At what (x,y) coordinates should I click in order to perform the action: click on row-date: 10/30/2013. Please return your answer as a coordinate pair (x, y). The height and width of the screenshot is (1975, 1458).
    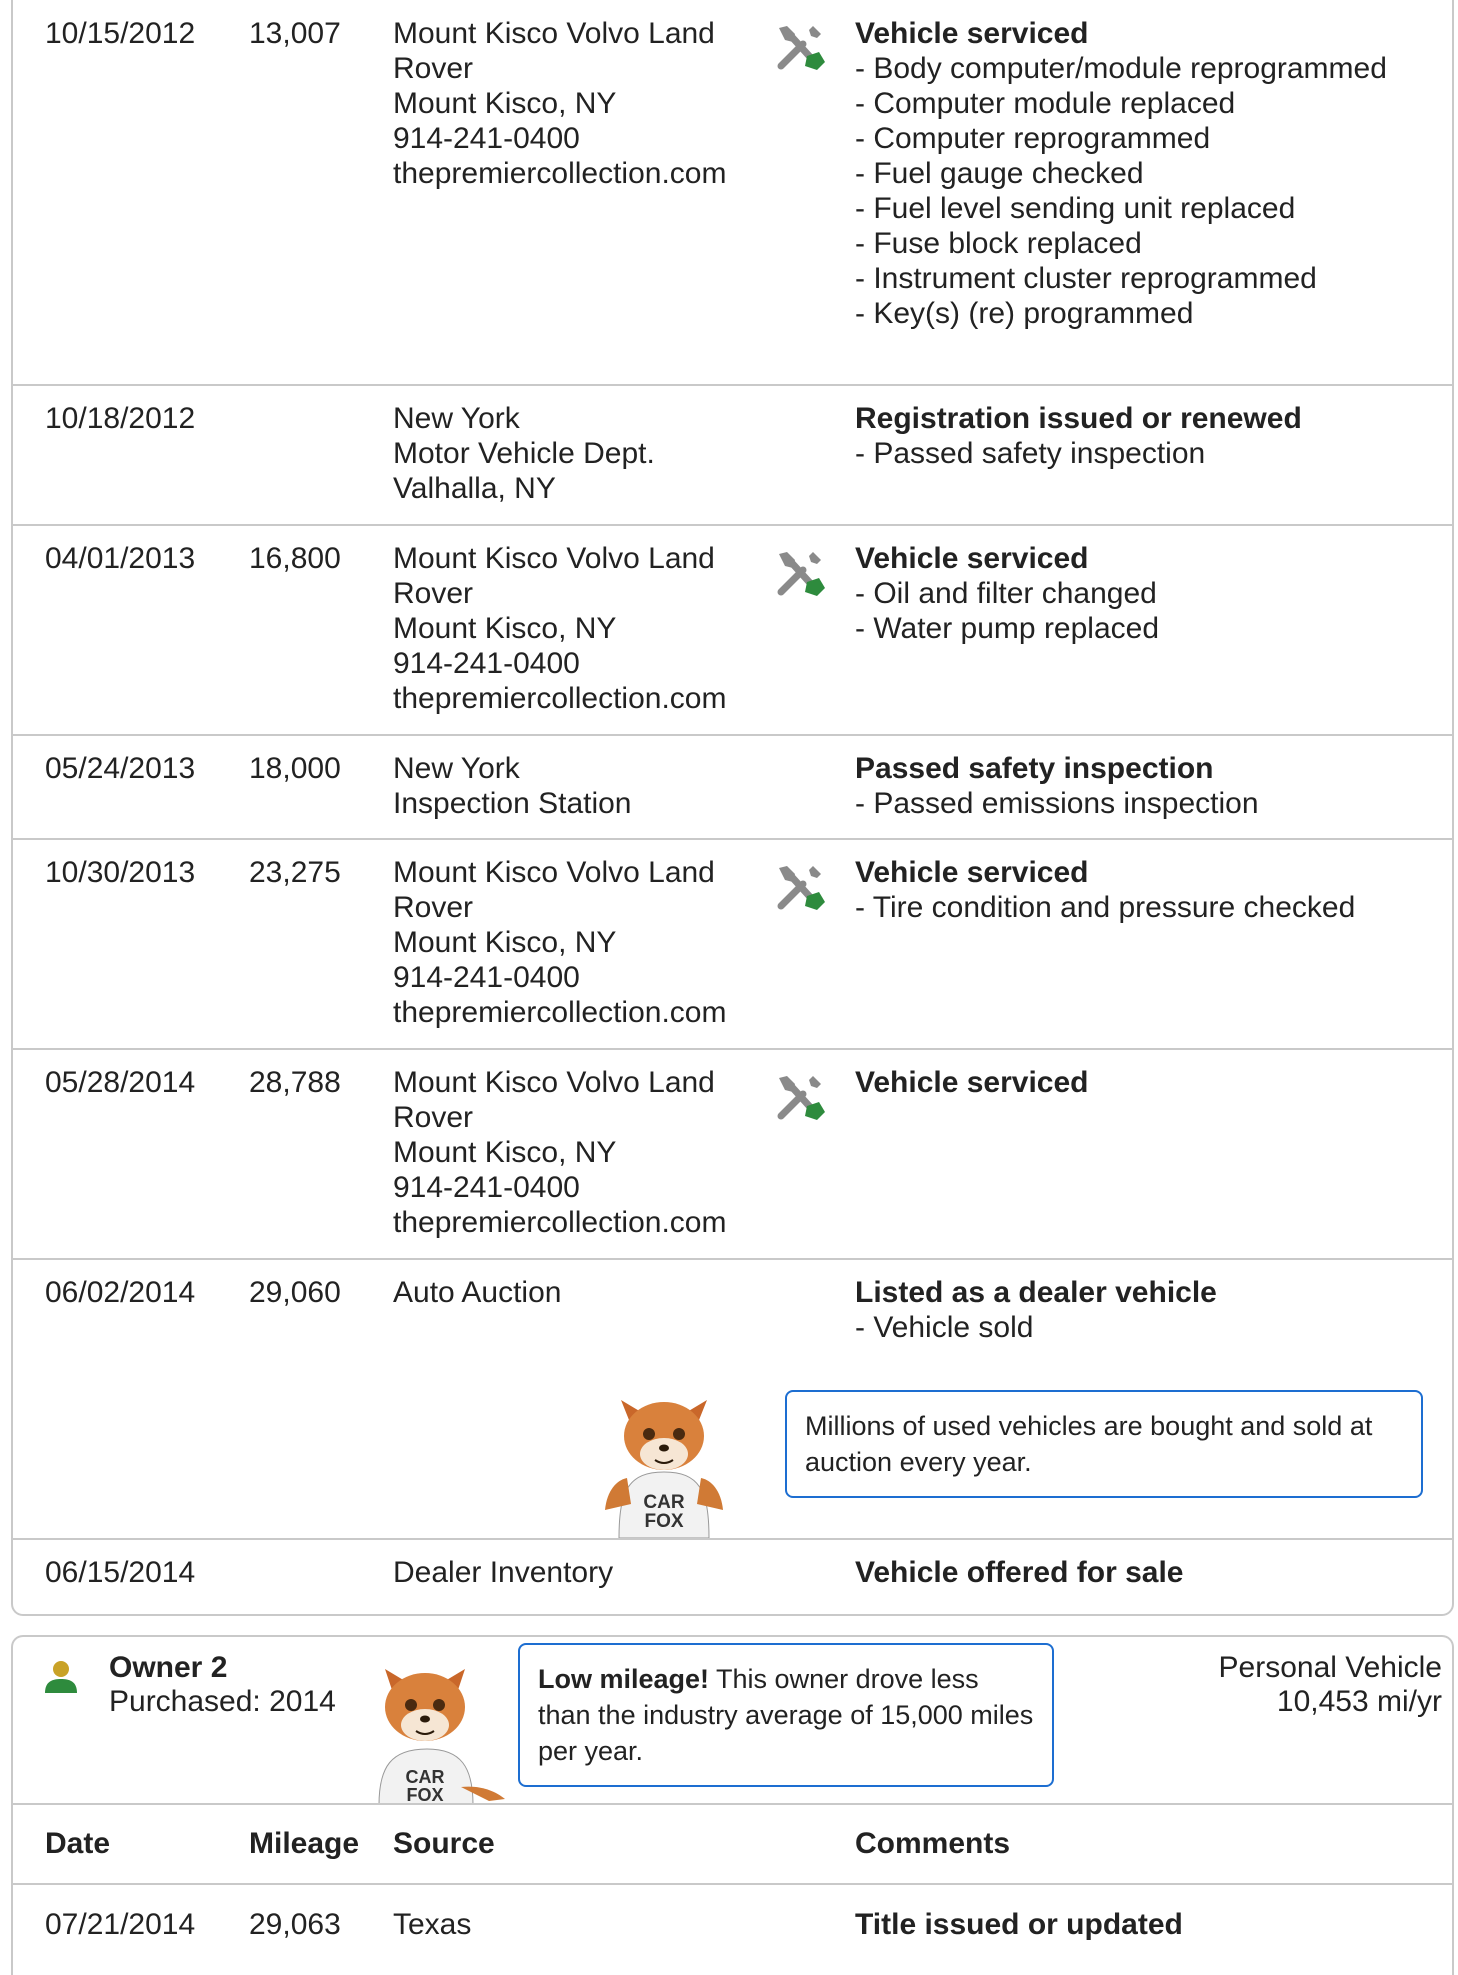
    Looking at the image, I should click on (120, 872).